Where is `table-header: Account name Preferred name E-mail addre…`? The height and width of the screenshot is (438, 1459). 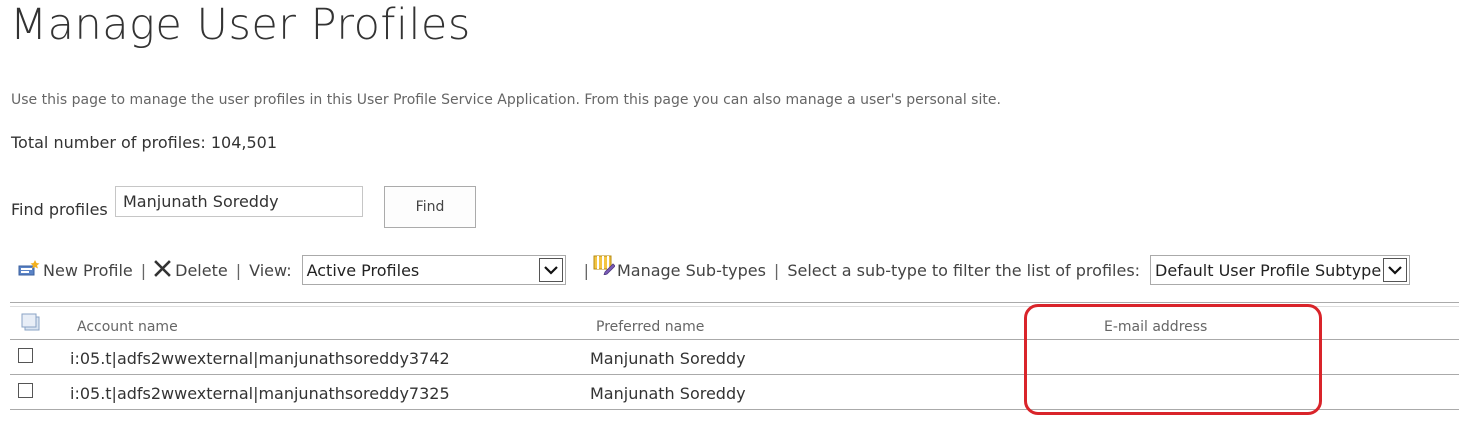 table-header: Account name Preferred name E-mail addre… is located at coordinates (734, 323).